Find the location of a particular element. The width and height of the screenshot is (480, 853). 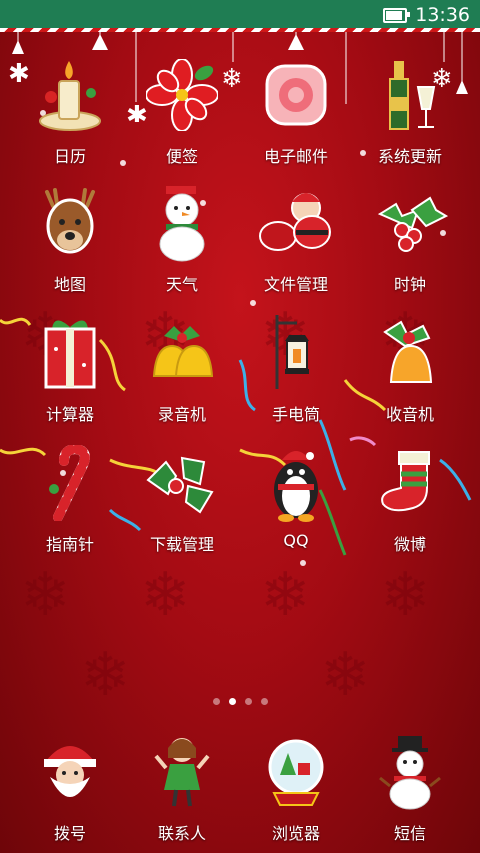

lantern-icon is located at coordinates (296, 353).